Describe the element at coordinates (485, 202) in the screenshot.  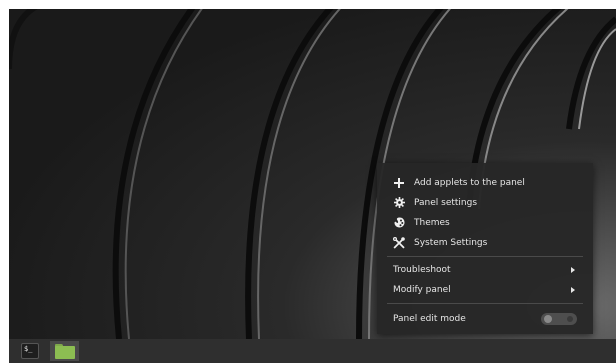
I see `menu-item-panel-settings: Panel settings` at that location.